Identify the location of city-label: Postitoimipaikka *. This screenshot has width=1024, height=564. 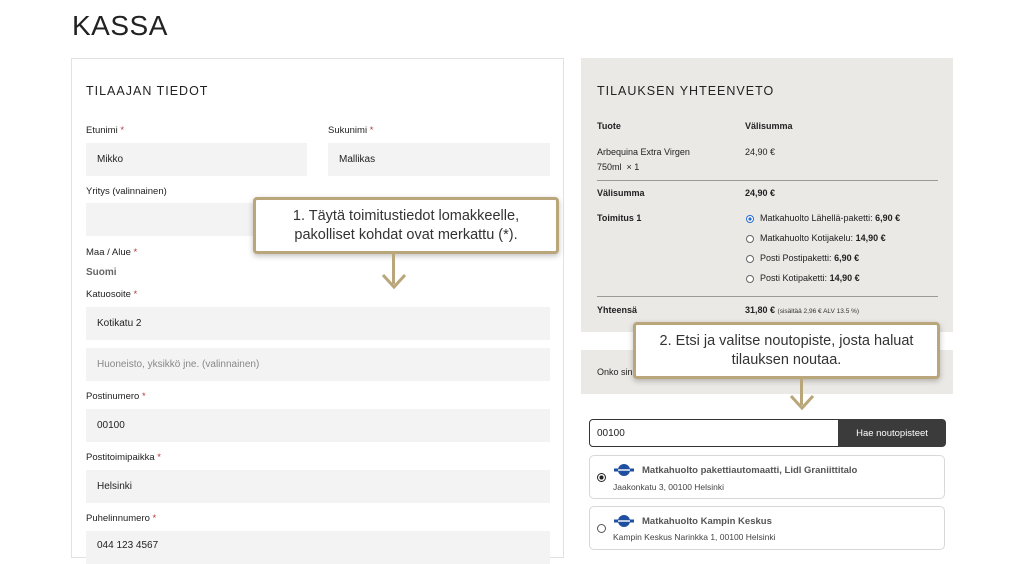
(123, 457).